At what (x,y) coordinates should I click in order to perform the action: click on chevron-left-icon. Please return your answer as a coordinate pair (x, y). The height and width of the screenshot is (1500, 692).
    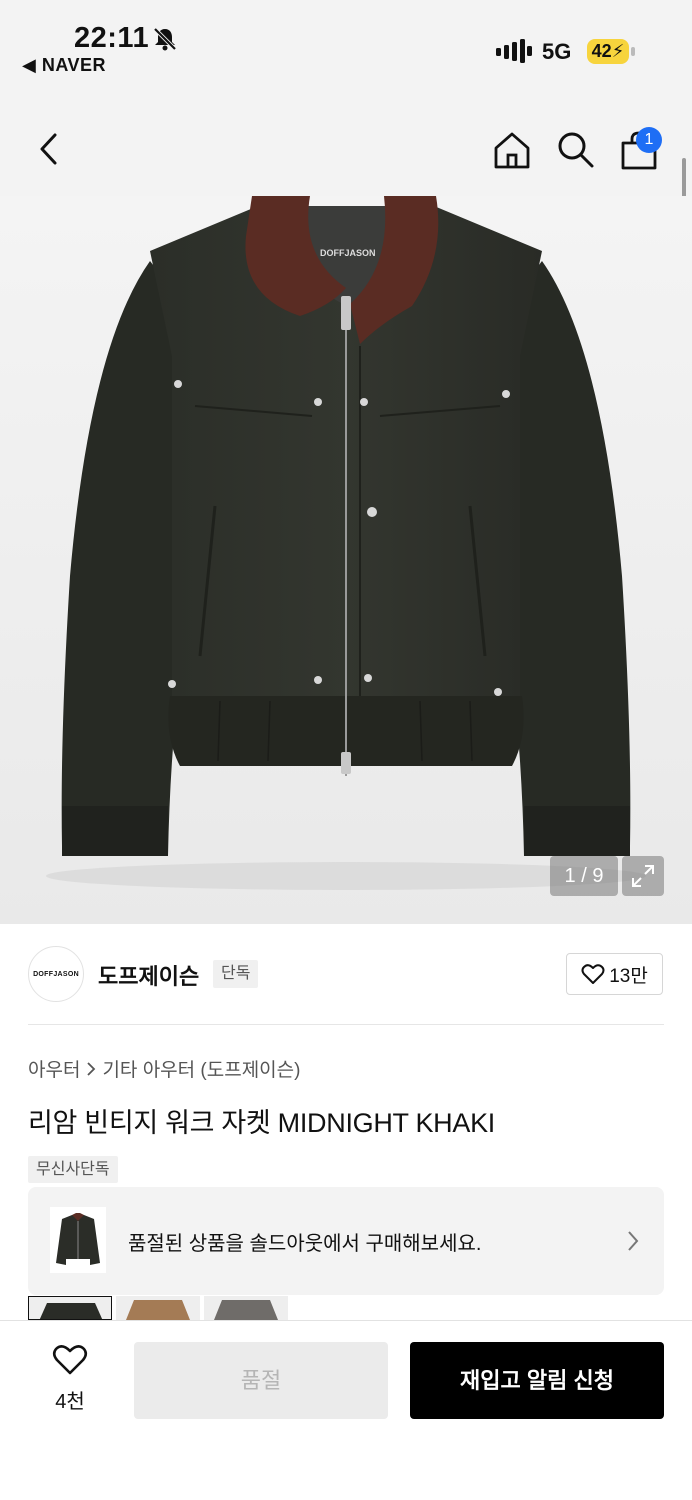
    Looking at the image, I should click on (48, 149).